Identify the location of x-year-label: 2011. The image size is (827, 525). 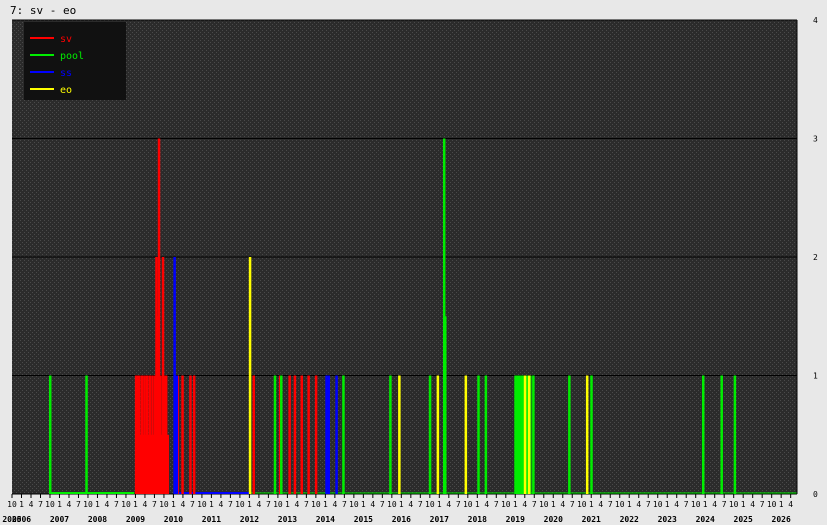
(211, 519).